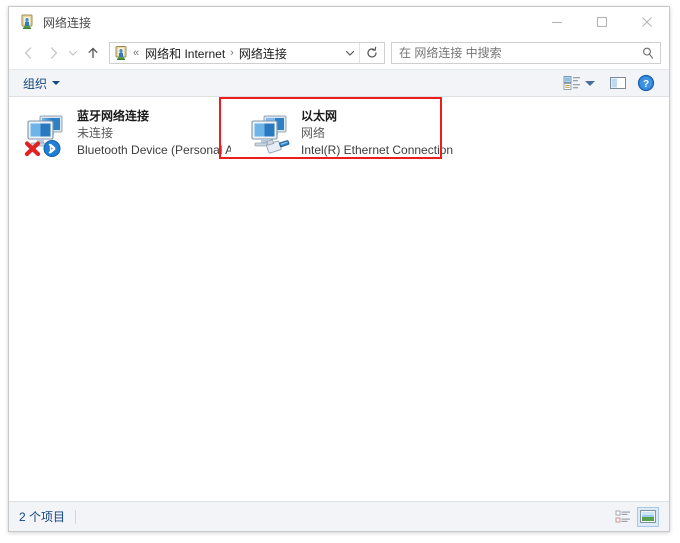 The width and height of the screenshot is (680, 543). What do you see at coordinates (95, 133) in the screenshot?
I see `connection-status: 未连接` at bounding box center [95, 133].